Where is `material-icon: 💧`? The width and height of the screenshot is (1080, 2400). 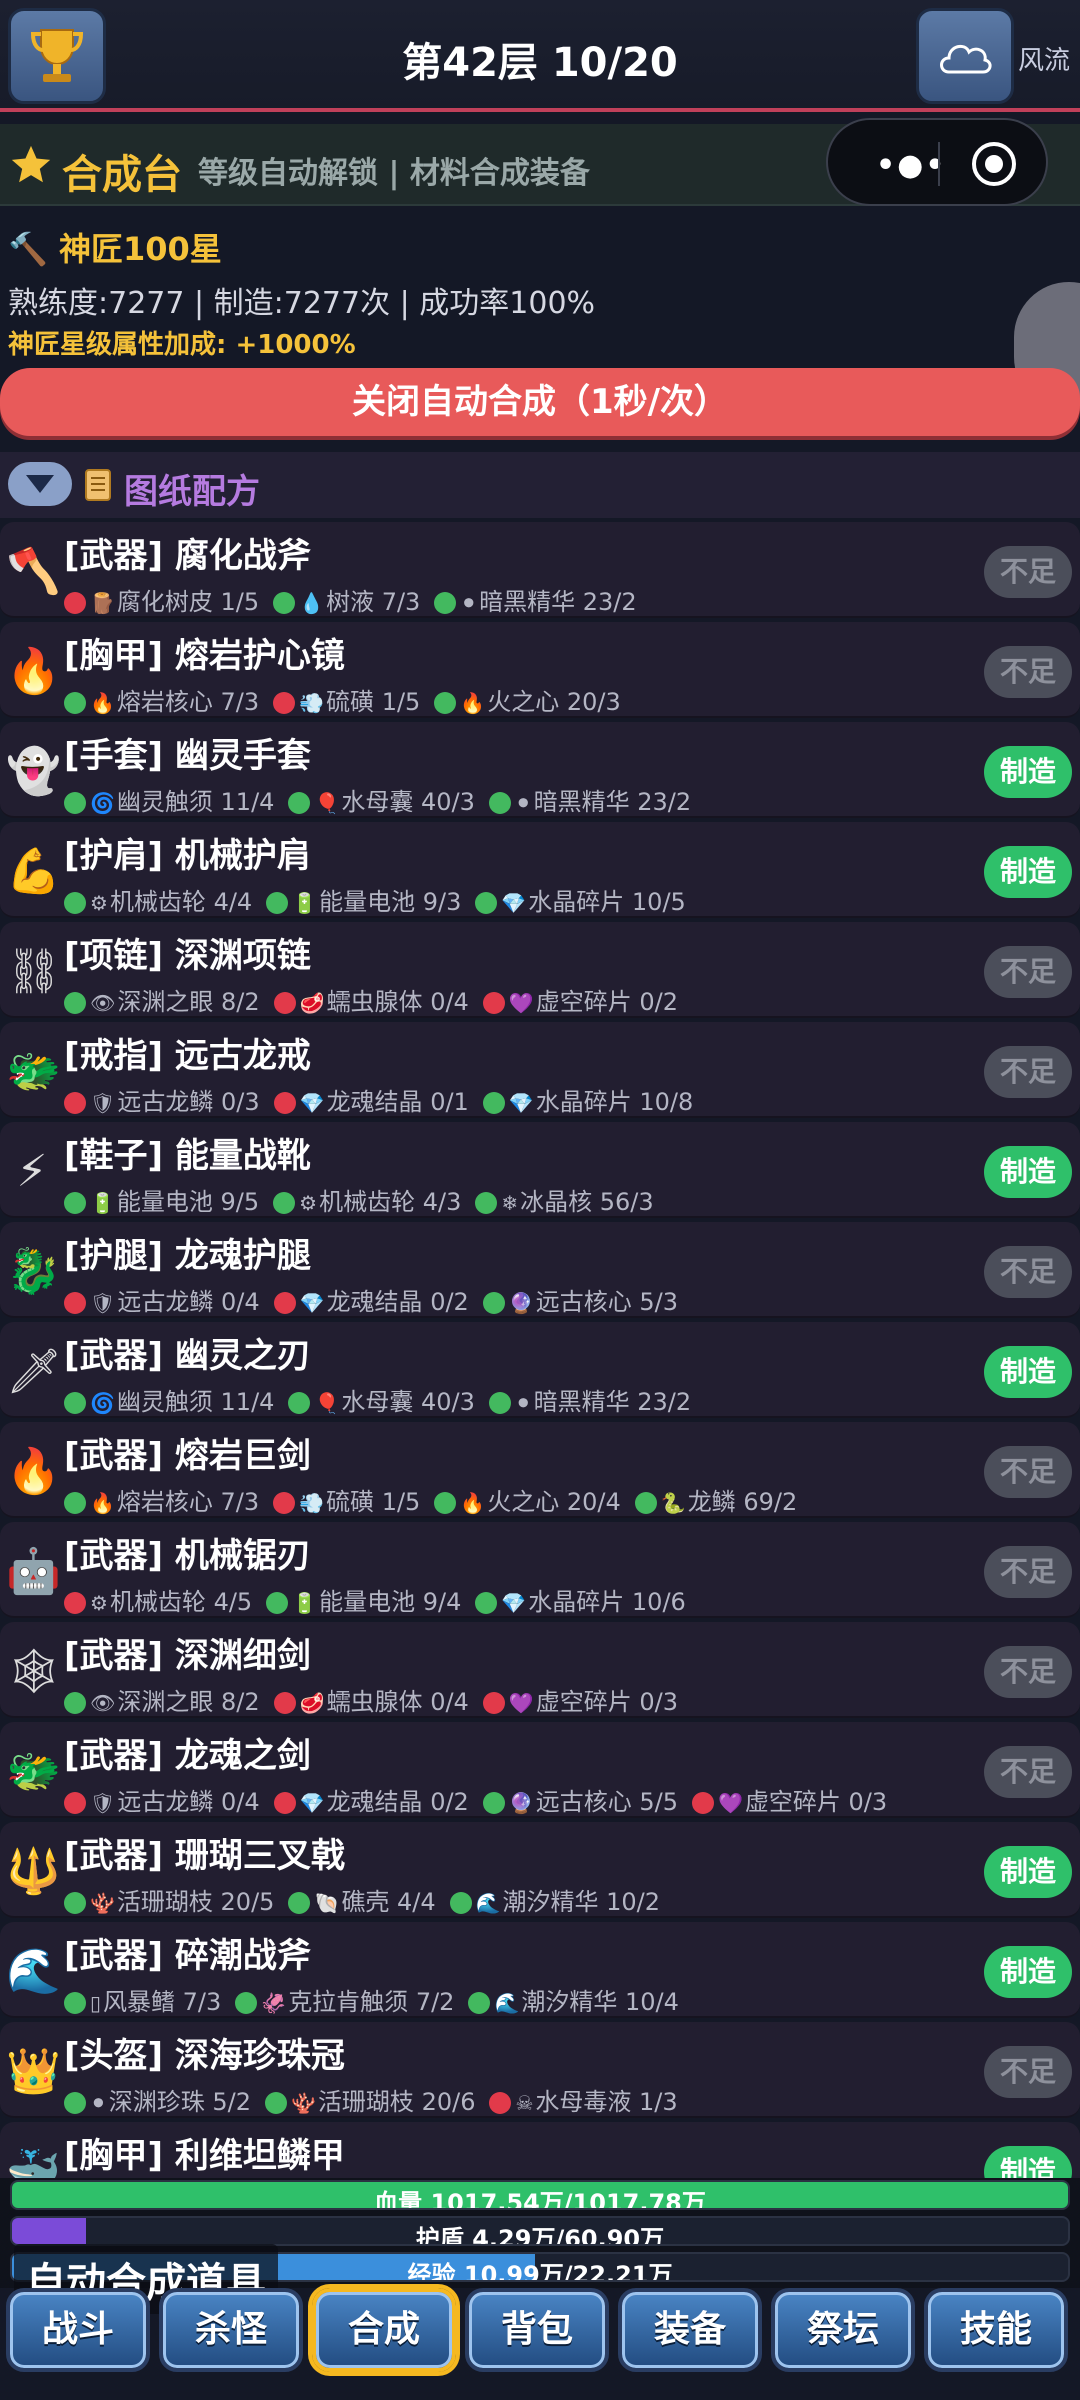 material-icon: 💧 is located at coordinates (312, 603).